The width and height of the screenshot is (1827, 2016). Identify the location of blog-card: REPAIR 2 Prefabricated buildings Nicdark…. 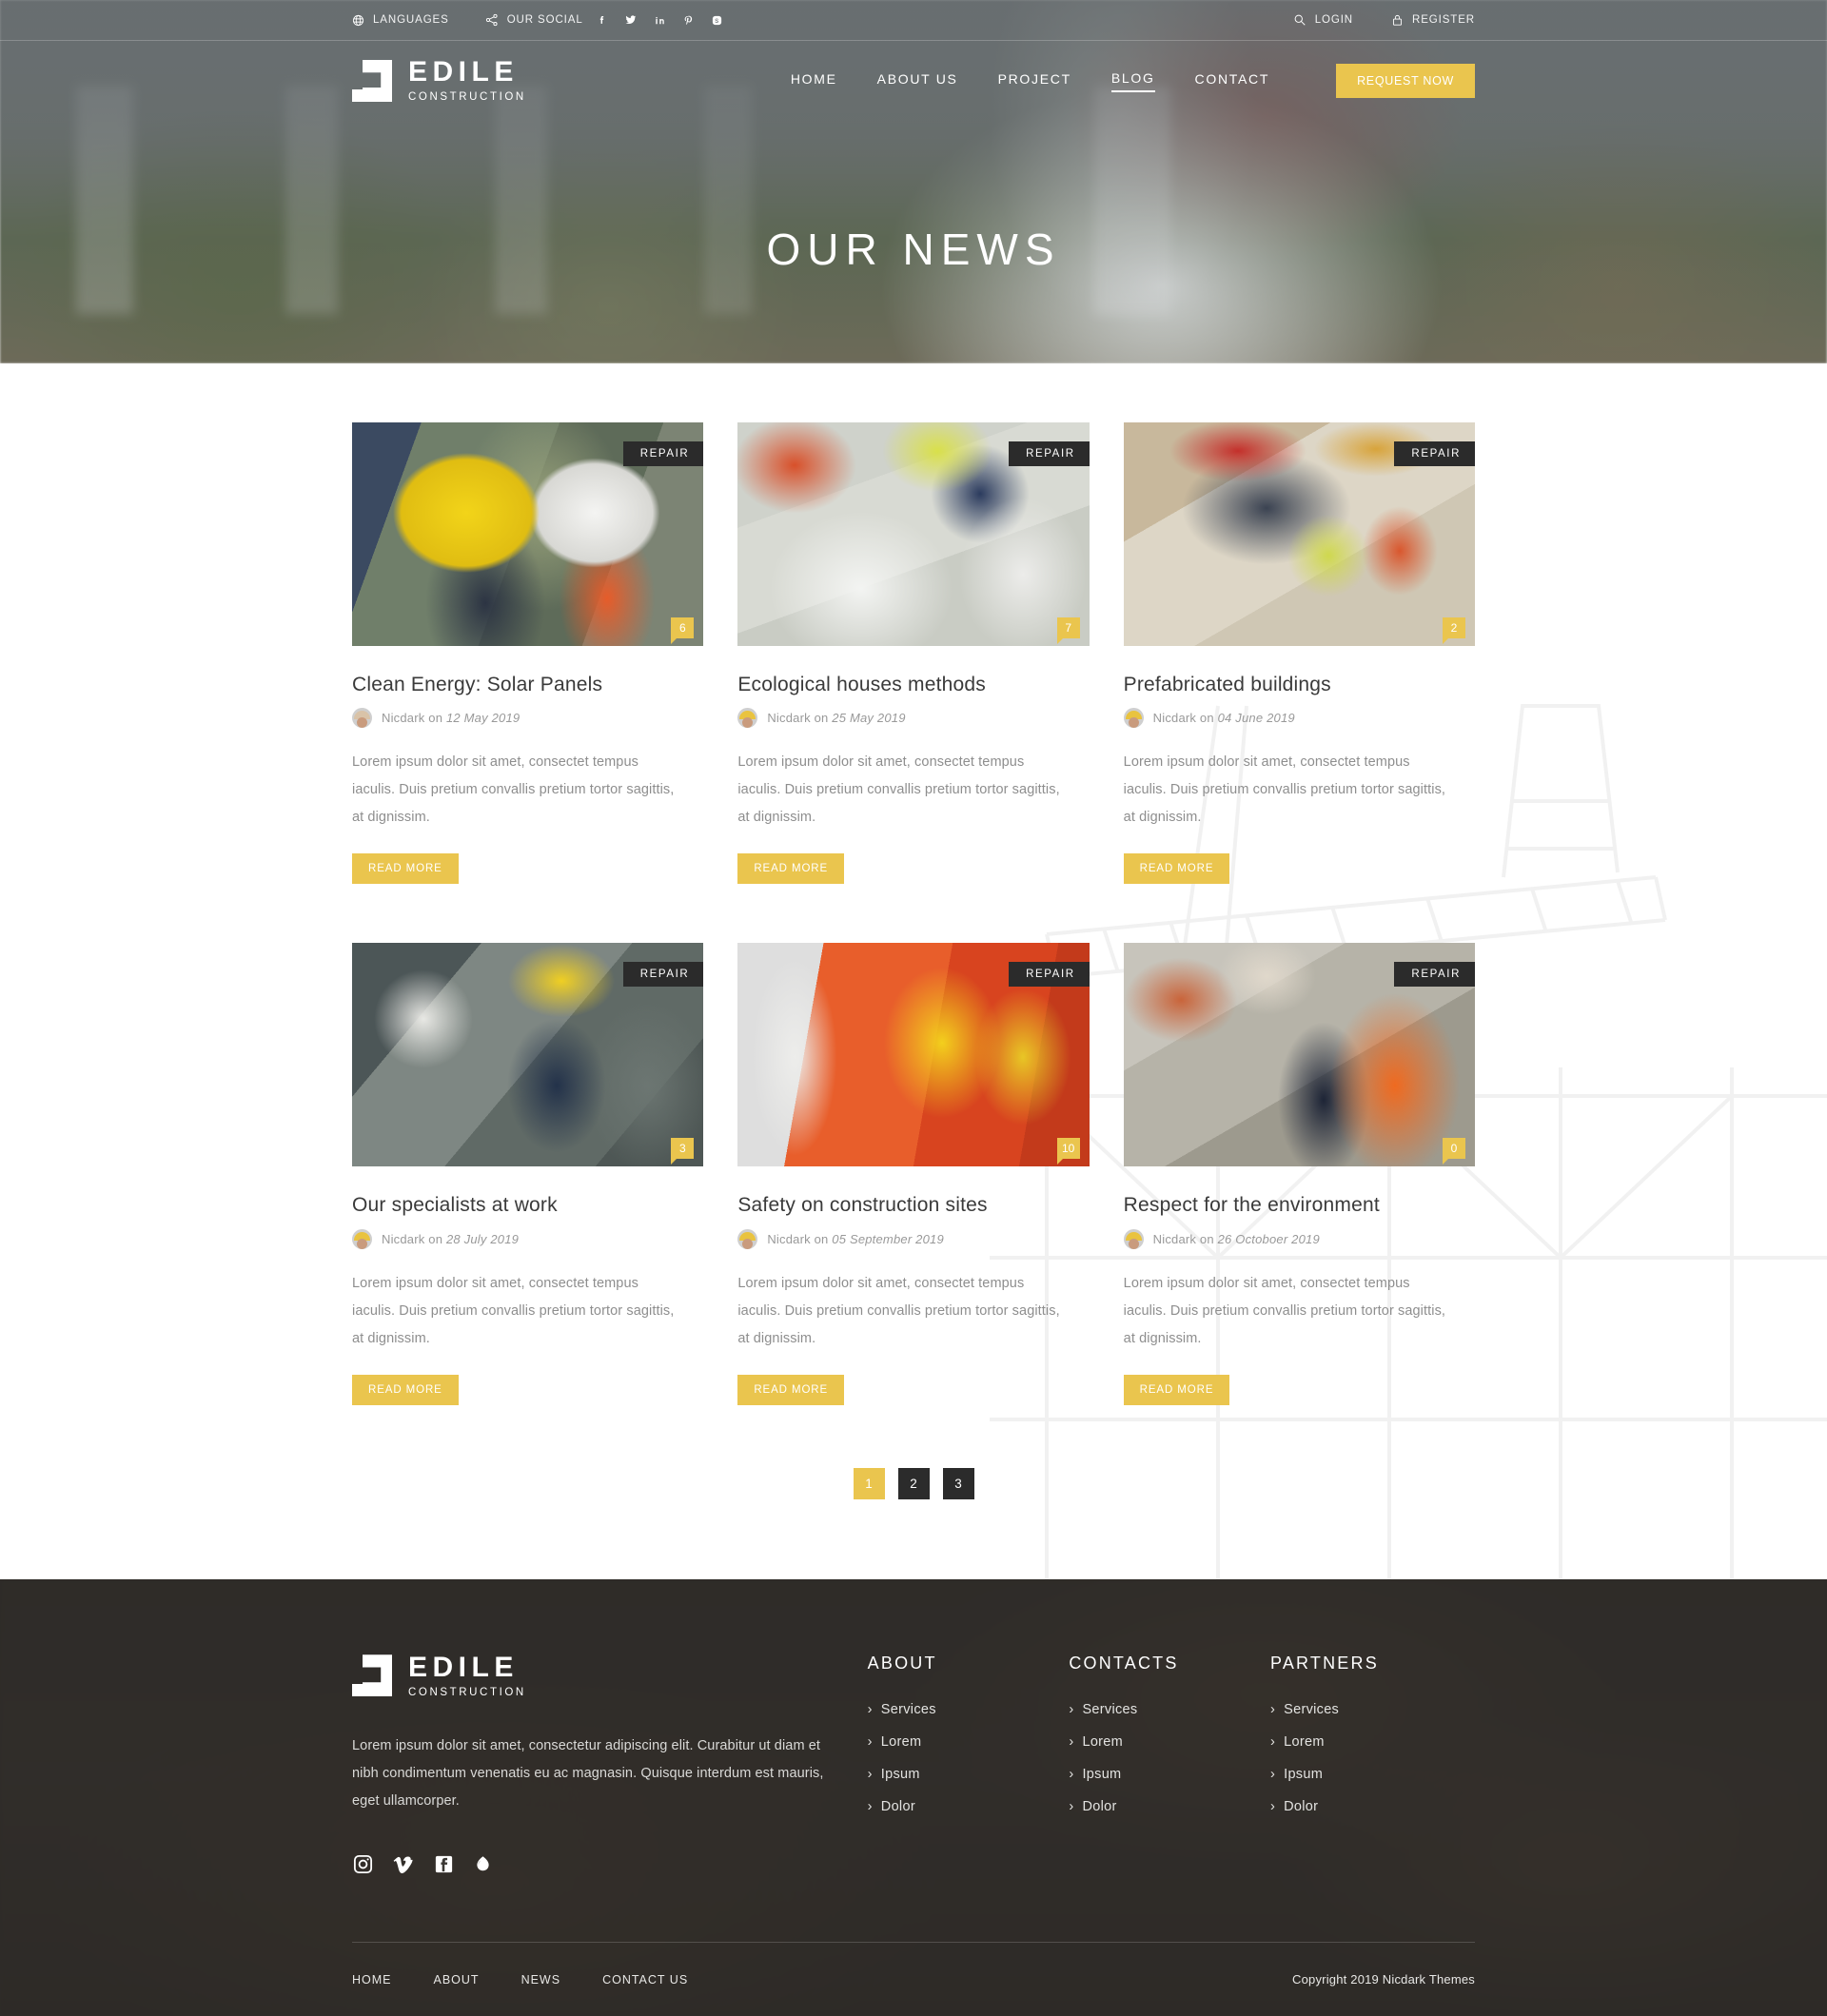
(1300, 653).